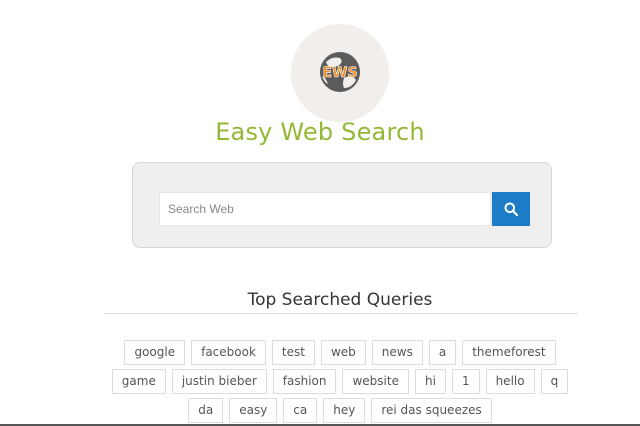 The height and width of the screenshot is (426, 640). What do you see at coordinates (155, 352) in the screenshot?
I see `query-tag: google` at bounding box center [155, 352].